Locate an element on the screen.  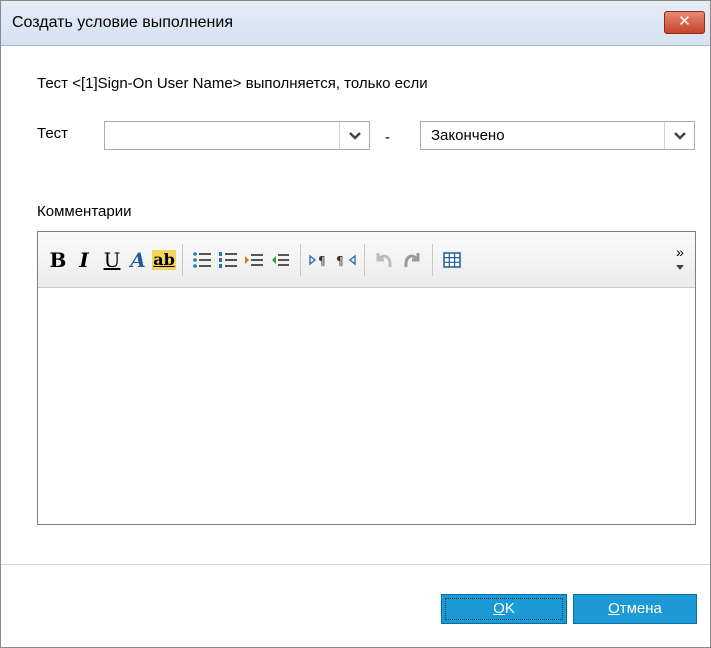
dialog-title: Создать условие выполнения is located at coordinates (122, 22).